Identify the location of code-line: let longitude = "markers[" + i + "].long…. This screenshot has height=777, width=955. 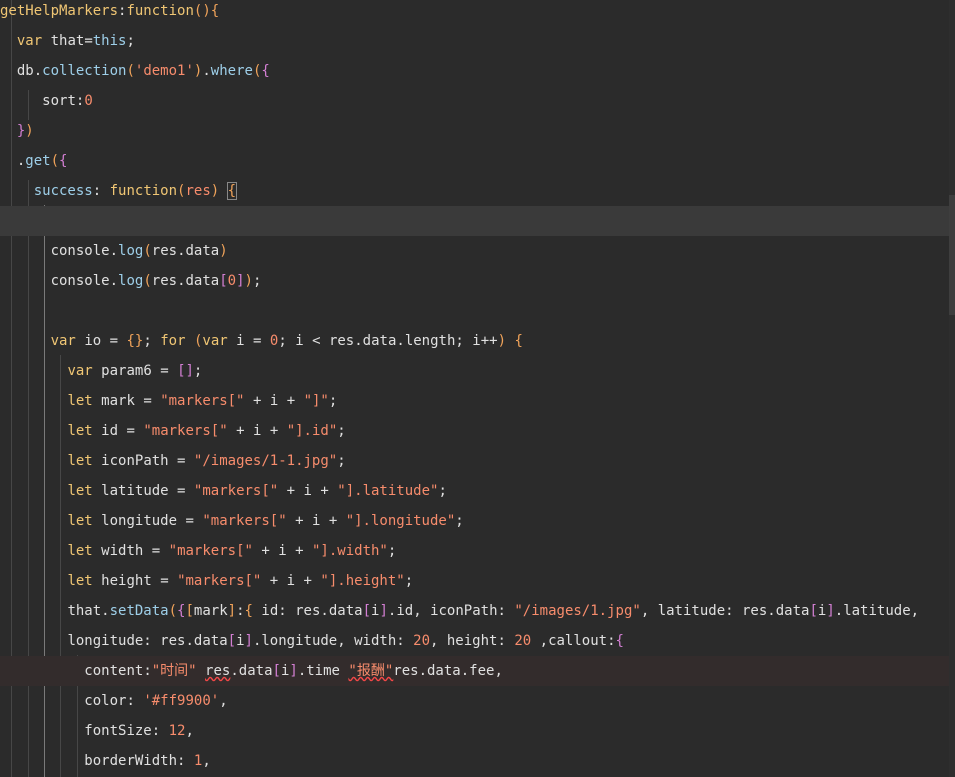
(475, 521).